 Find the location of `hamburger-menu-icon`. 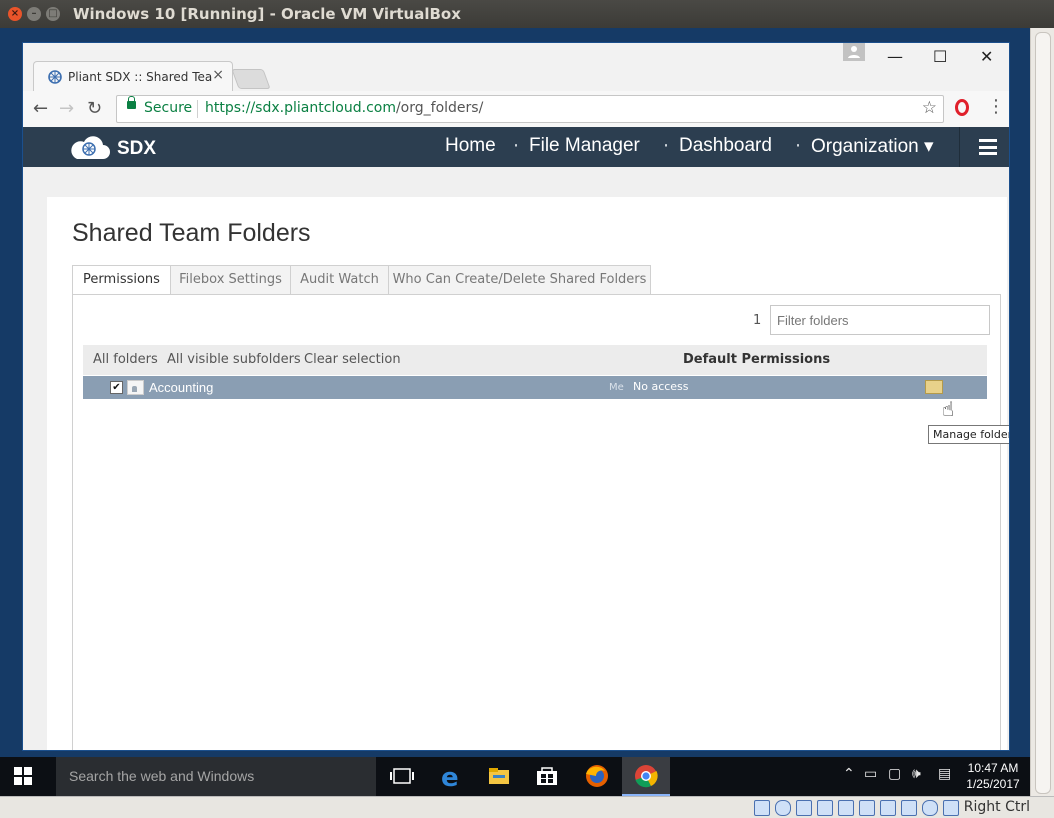

hamburger-menu-icon is located at coordinates (988, 147).